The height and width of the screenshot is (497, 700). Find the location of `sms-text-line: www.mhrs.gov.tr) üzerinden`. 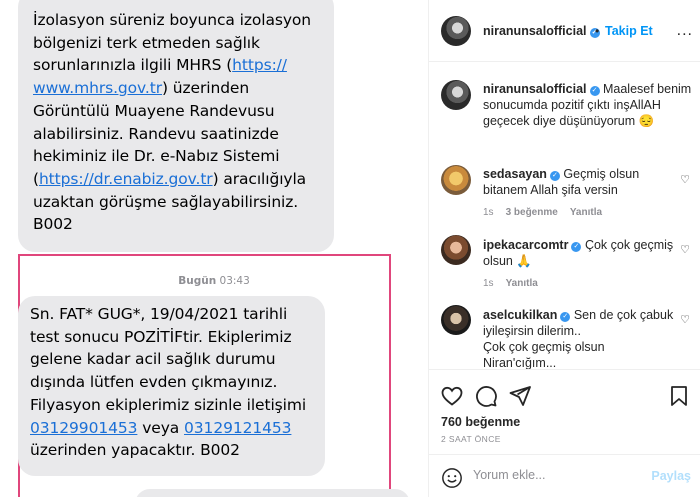

sms-text-line: www.mhrs.gov.tr) üzerinden is located at coordinates (176, 88).